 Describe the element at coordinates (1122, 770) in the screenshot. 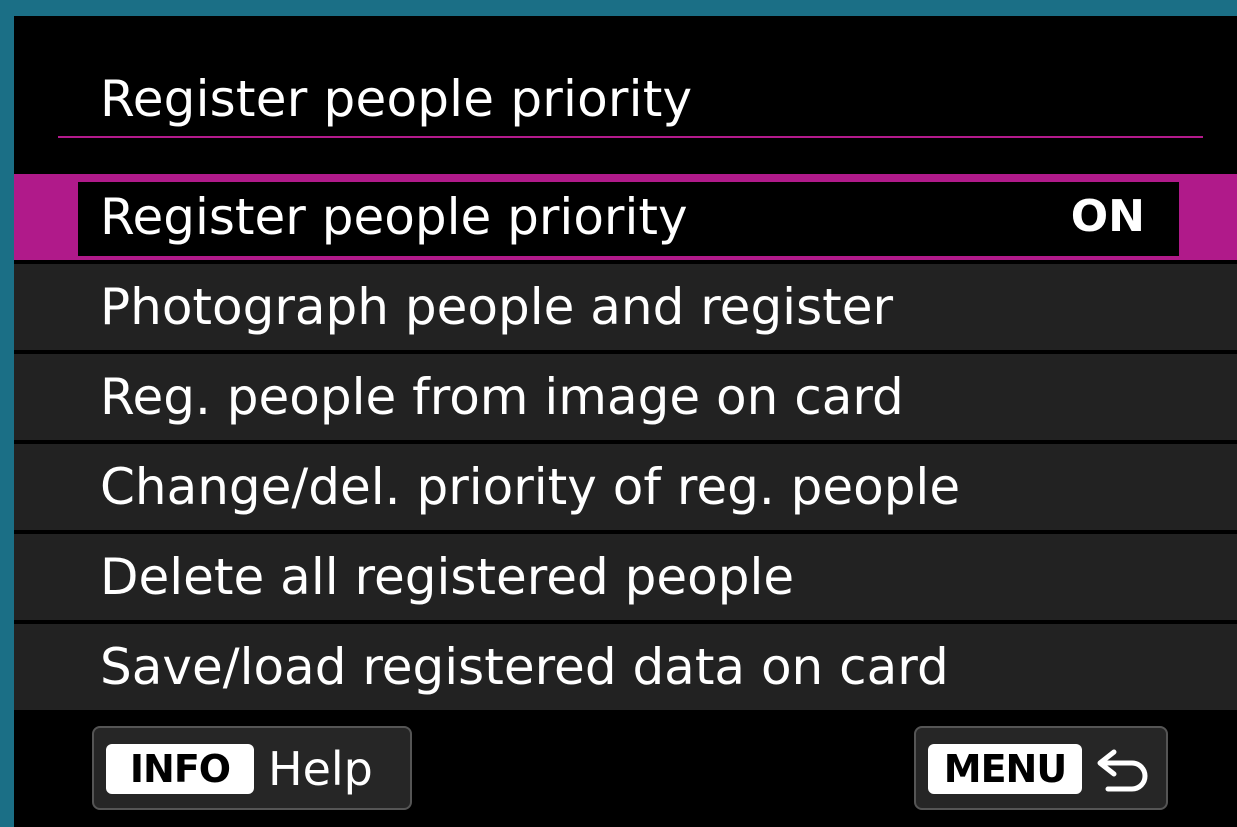

I see `return-arrow-icon` at that location.